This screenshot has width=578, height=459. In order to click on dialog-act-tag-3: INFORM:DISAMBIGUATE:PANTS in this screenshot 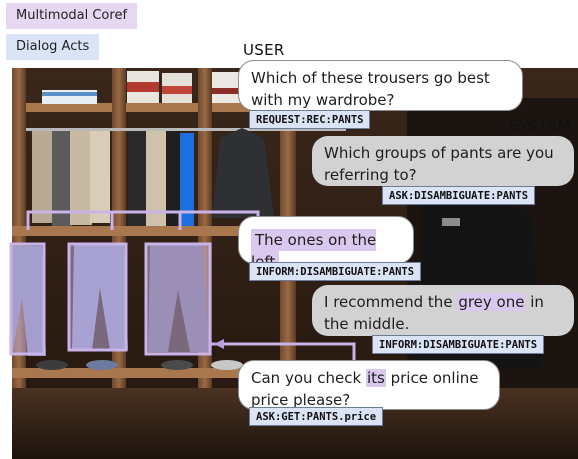, I will do `click(335, 271)`.